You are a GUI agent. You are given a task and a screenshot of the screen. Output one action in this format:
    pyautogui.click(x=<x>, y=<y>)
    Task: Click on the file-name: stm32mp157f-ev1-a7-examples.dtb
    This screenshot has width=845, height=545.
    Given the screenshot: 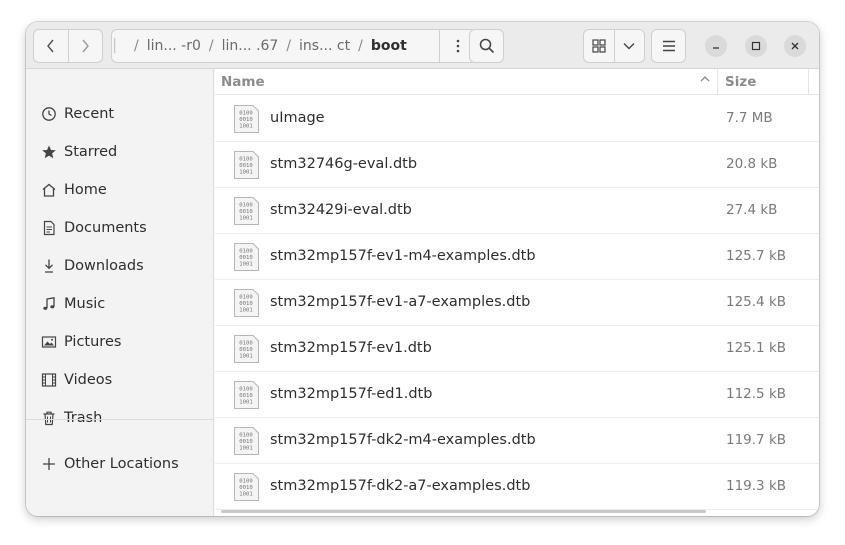 What is the action you would take?
    pyautogui.click(x=400, y=302)
    